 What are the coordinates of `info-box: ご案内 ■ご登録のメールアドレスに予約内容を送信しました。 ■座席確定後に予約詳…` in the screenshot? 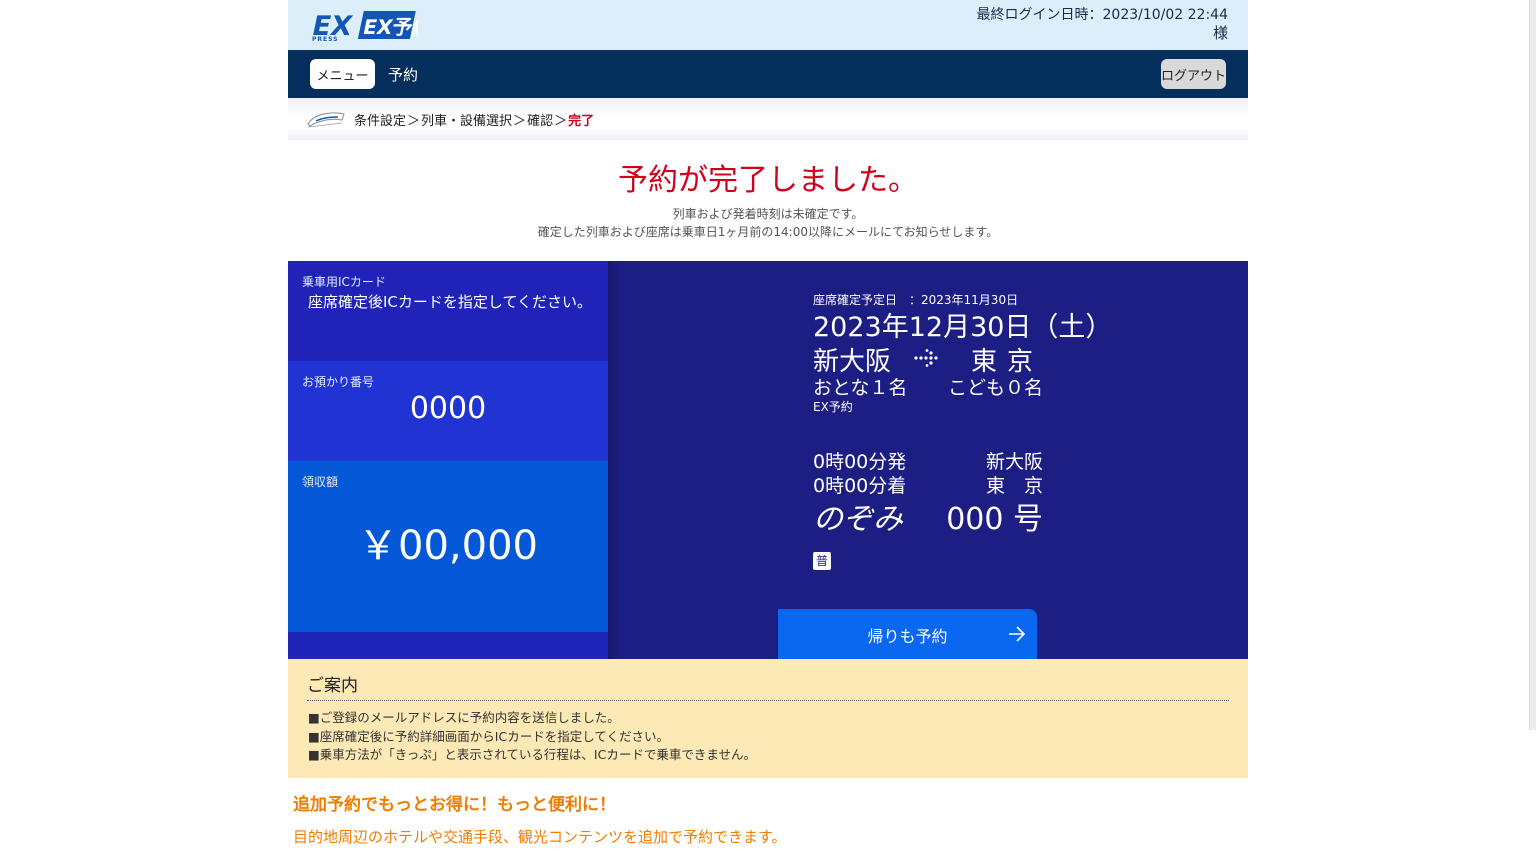 It's located at (768, 718).